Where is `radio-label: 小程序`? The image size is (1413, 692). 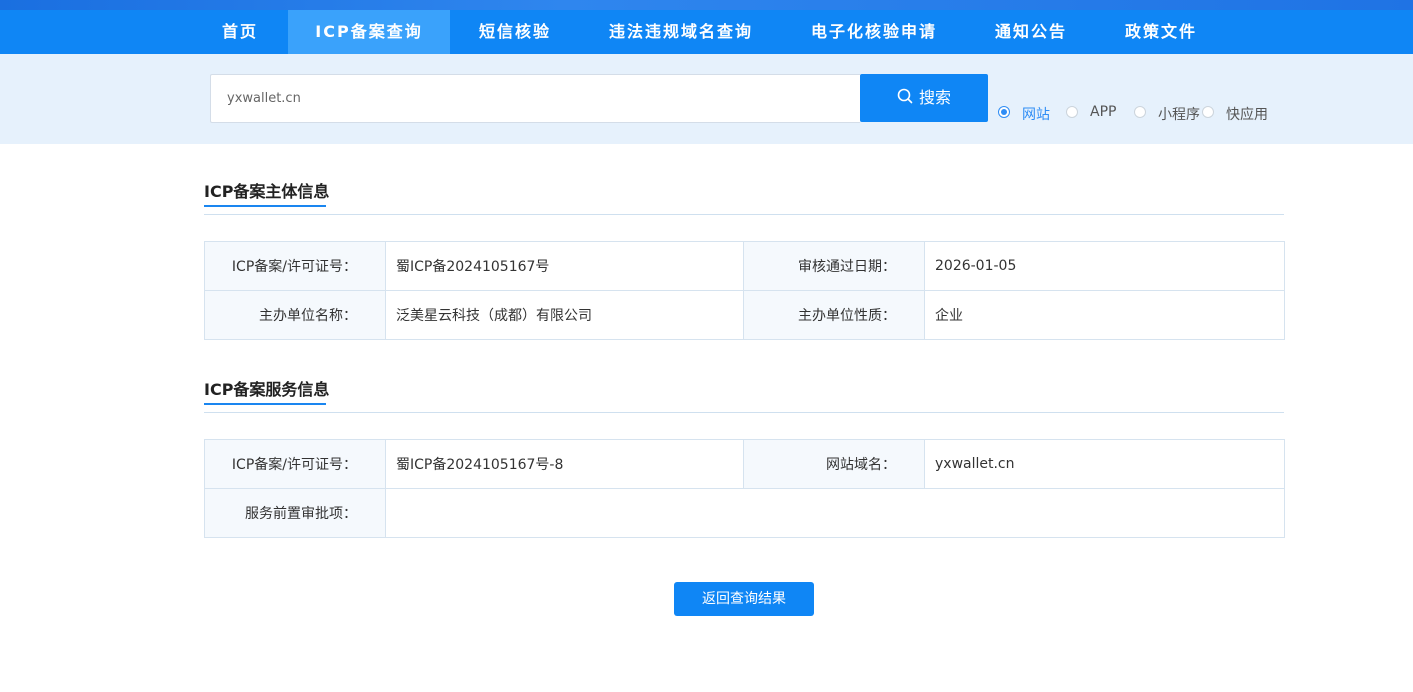
radio-label: 小程序 is located at coordinates (1179, 115).